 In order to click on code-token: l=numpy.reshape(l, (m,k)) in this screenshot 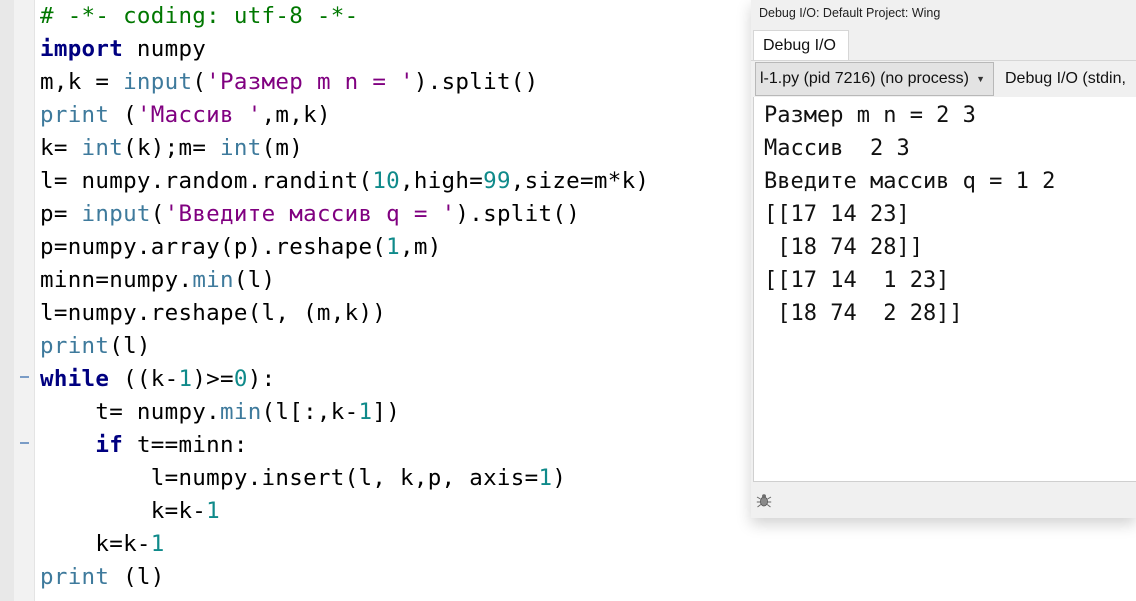, I will do `click(213, 313)`.